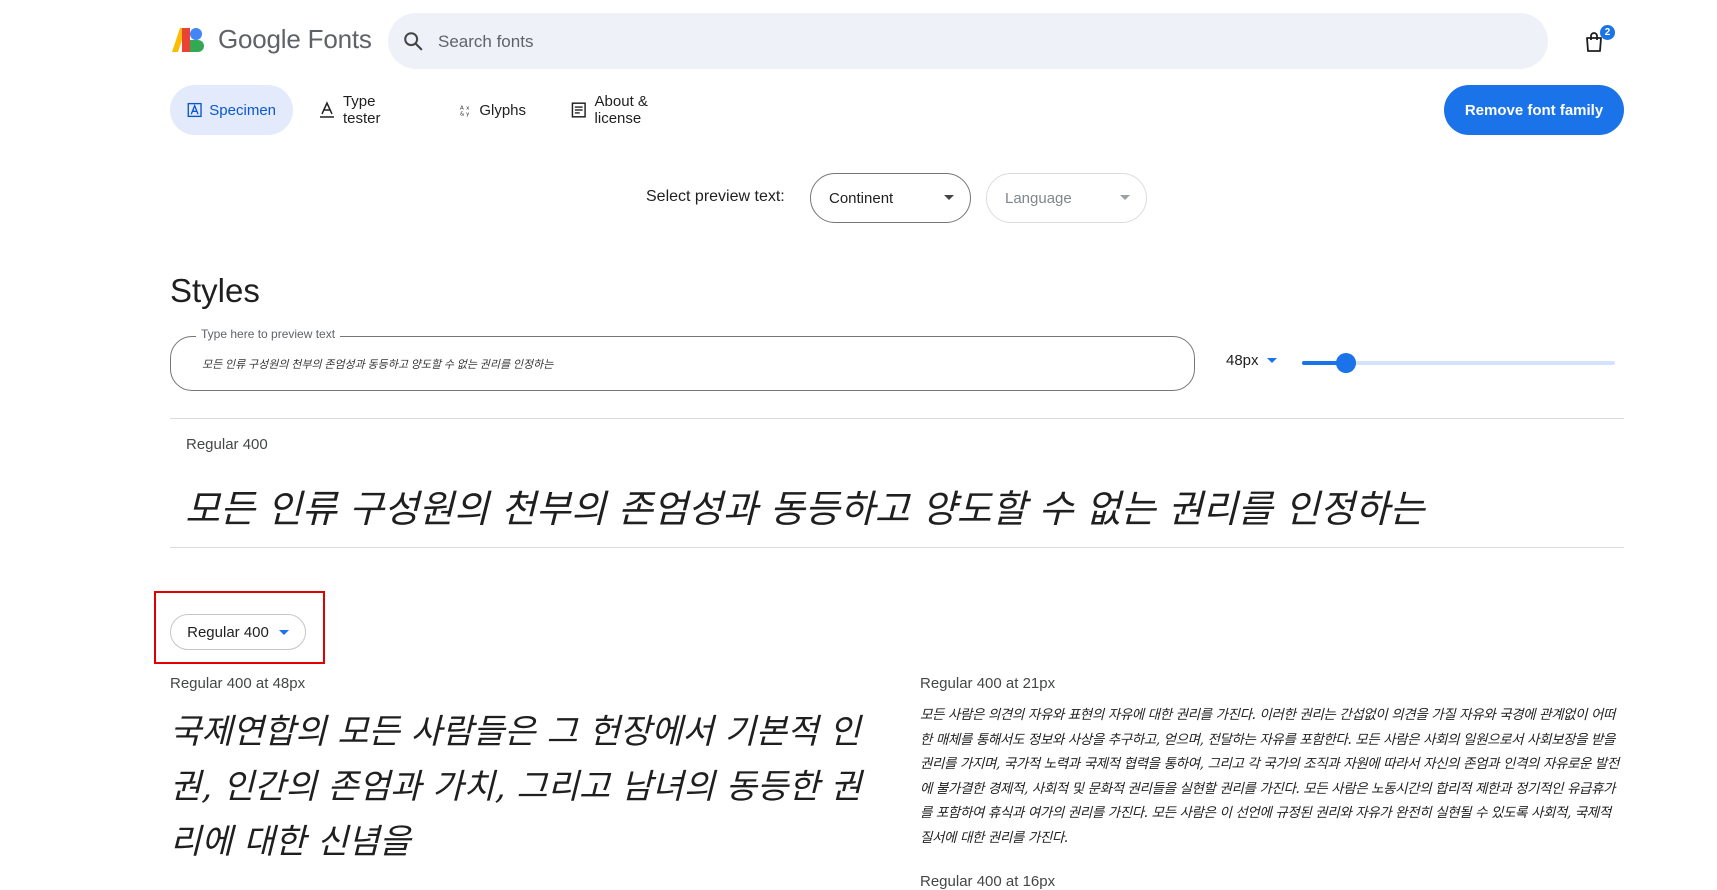 The width and height of the screenshot is (1717, 890). I want to click on tab-label: Glyphs, so click(502, 110).